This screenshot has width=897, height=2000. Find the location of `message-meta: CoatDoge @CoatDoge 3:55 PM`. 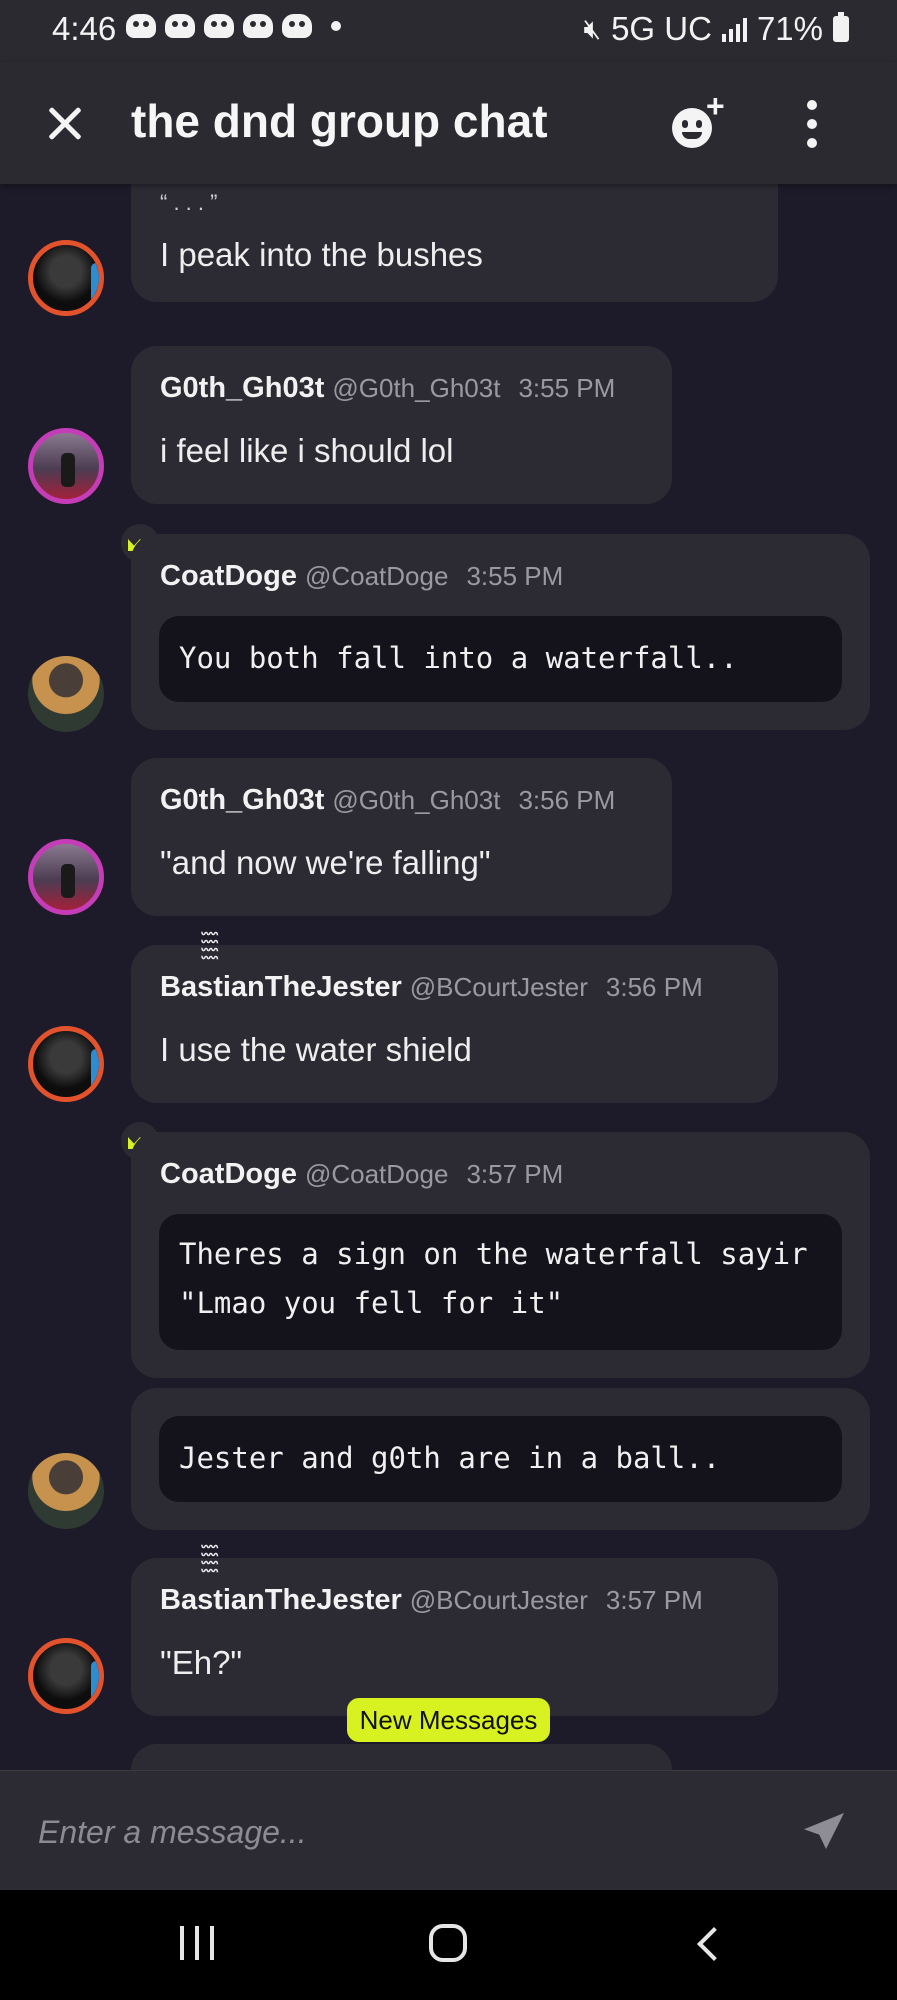

message-meta: CoatDoge @CoatDoge 3:55 PM is located at coordinates (361, 576).